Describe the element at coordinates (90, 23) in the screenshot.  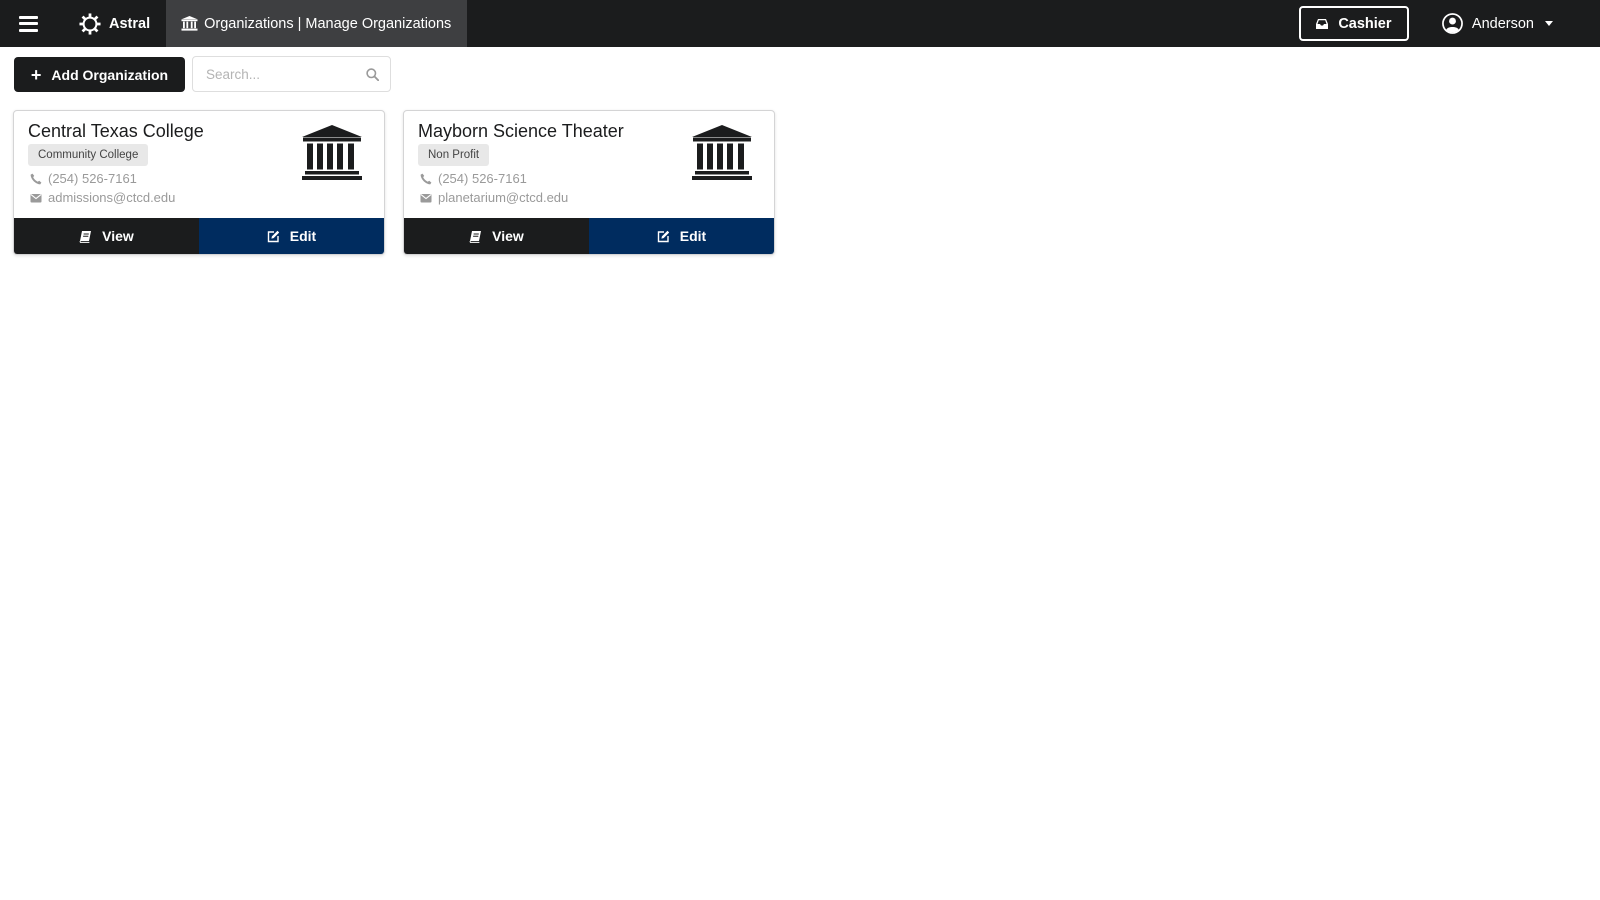
I see `gear-icon` at that location.